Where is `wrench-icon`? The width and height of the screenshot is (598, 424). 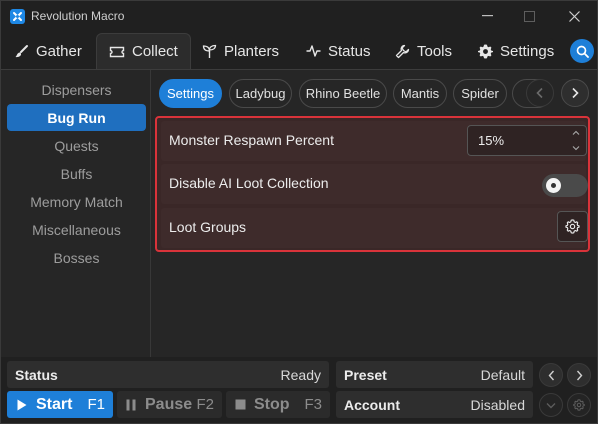
wrench-icon is located at coordinates (402, 51).